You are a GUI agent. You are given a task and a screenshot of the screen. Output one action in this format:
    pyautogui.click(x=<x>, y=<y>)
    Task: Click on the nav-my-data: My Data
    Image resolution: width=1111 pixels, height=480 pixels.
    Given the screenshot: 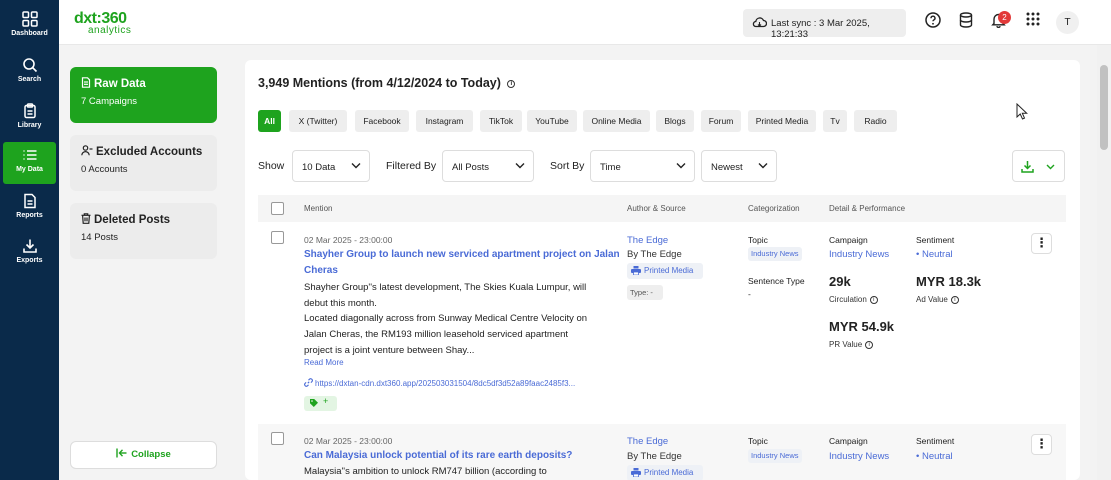 What is the action you would take?
    pyautogui.click(x=29, y=163)
    